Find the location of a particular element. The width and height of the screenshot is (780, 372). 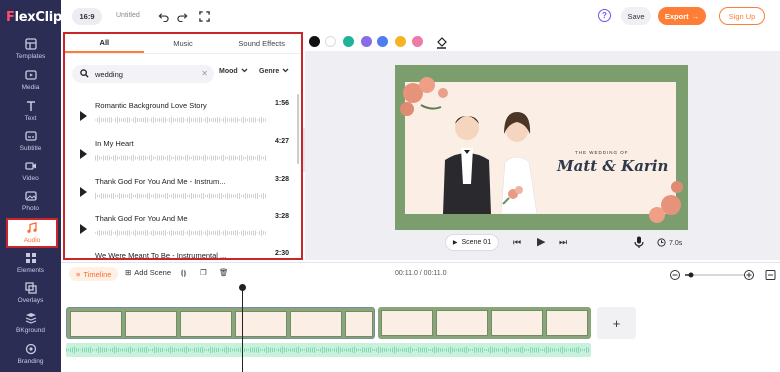

audio-waveform is located at coordinates (327, 350).